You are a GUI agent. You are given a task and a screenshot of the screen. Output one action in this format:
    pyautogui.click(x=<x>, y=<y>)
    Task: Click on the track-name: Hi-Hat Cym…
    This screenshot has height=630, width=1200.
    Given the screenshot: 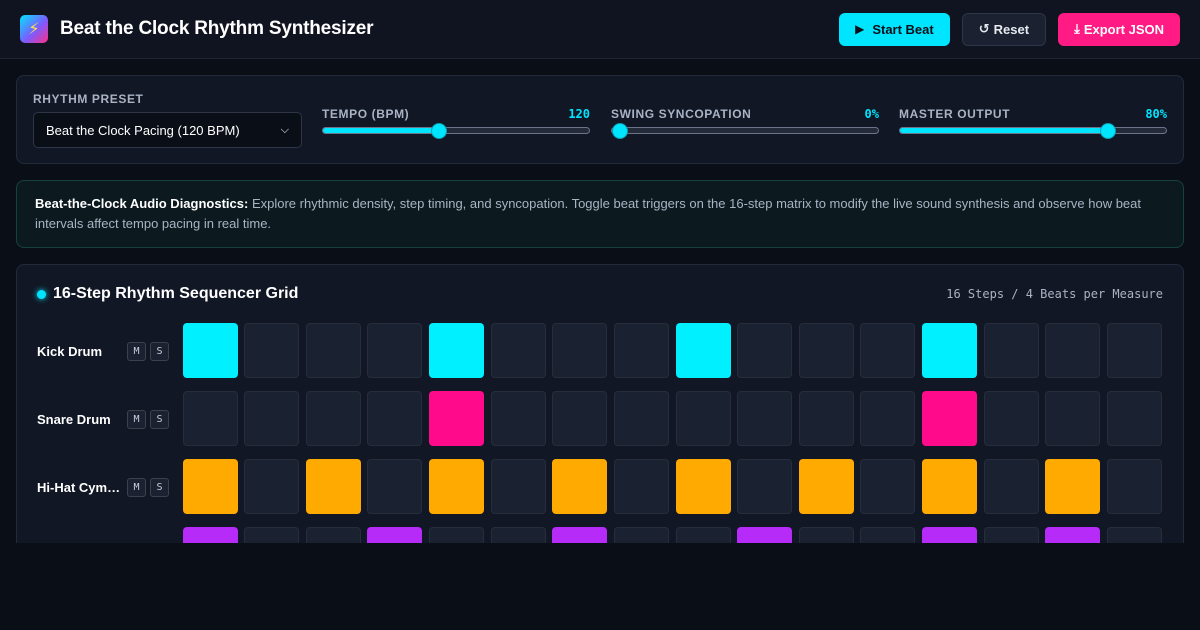 What is the action you would take?
    pyautogui.click(x=79, y=487)
    